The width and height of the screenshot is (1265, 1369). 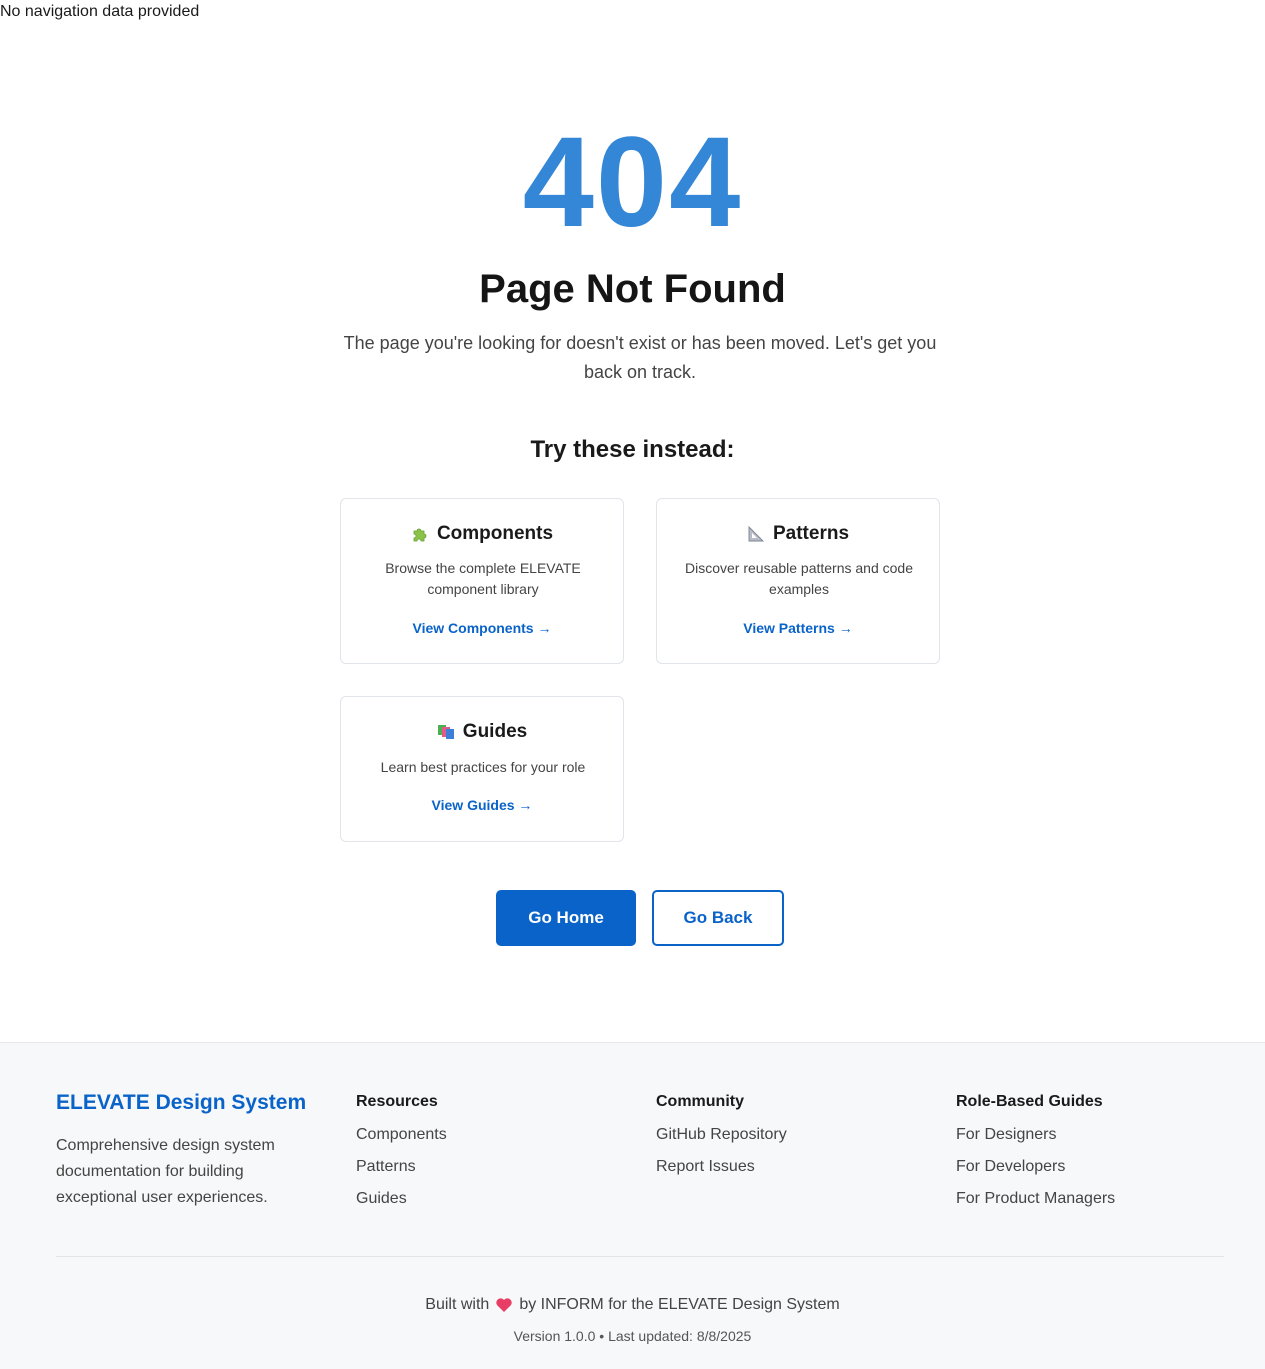 I want to click on footer-link-designers: For Designers, so click(x=1006, y=1134).